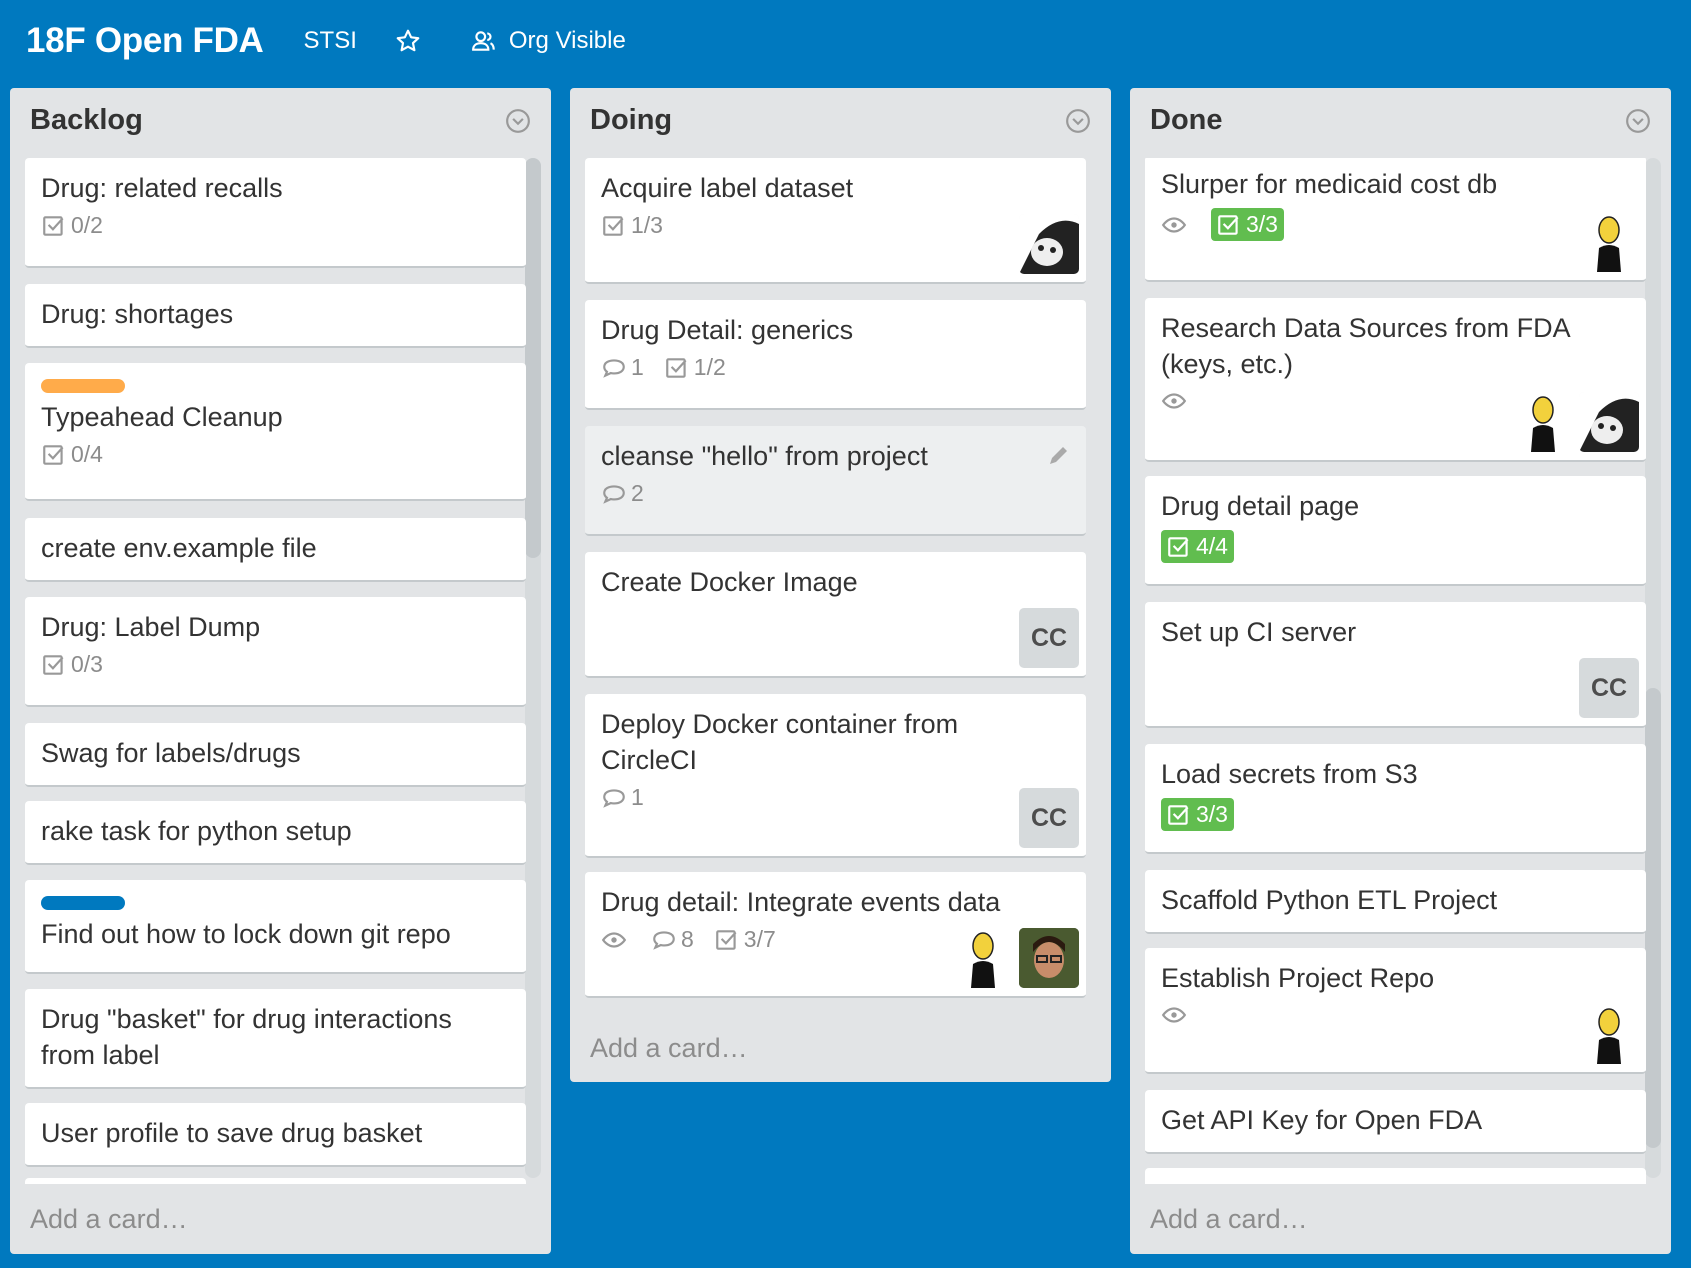 This screenshot has height=1268, width=1691. Describe the element at coordinates (729, 582) in the screenshot. I see `card-title: Create Docker Image` at that location.